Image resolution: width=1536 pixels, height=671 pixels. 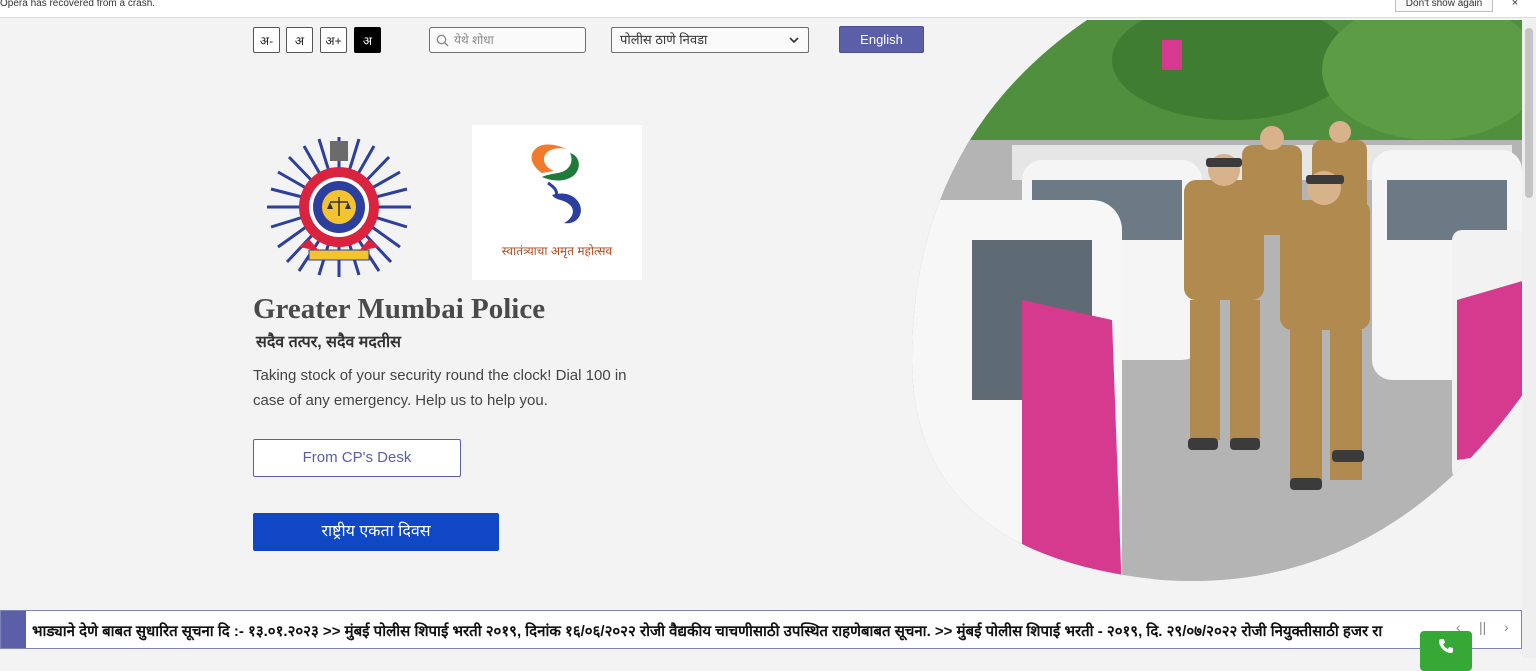 What do you see at coordinates (1529, 113) in the screenshot?
I see `scrollbar-thumb` at bounding box center [1529, 113].